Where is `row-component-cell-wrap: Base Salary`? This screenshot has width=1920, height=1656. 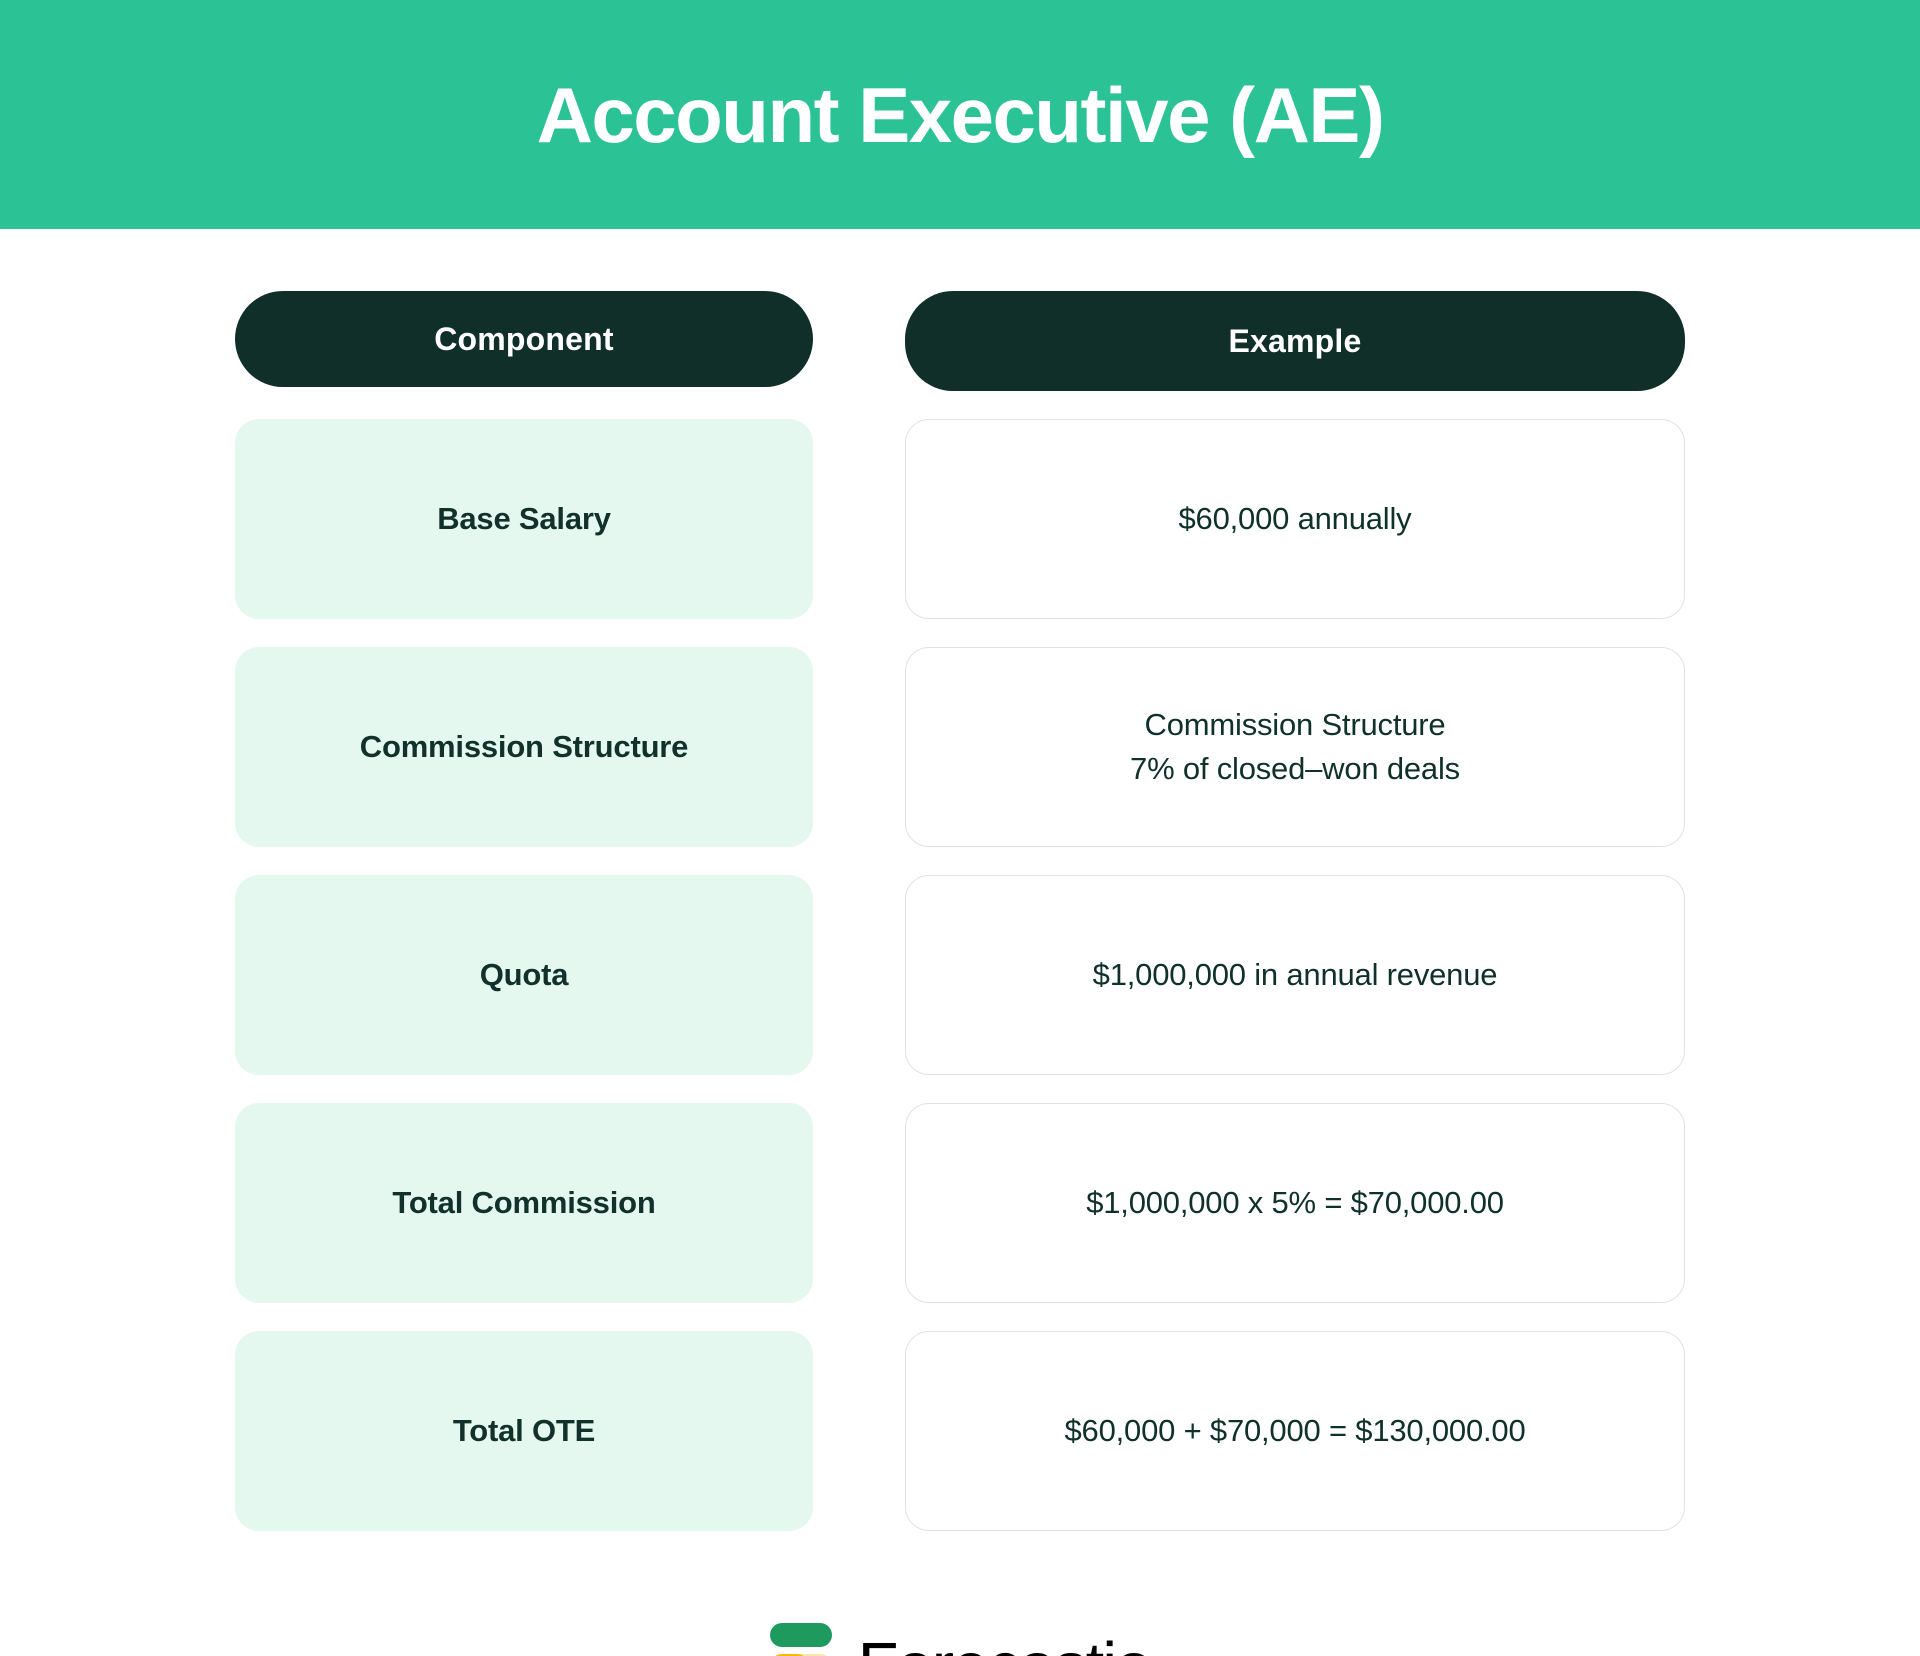 row-component-cell-wrap: Base Salary is located at coordinates (524, 519).